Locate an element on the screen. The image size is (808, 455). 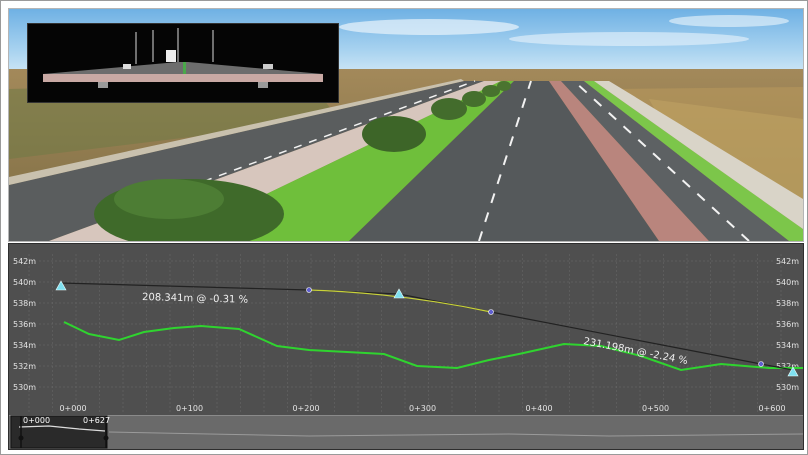
station-tick-label: 0+600 is located at coordinates (771, 408).